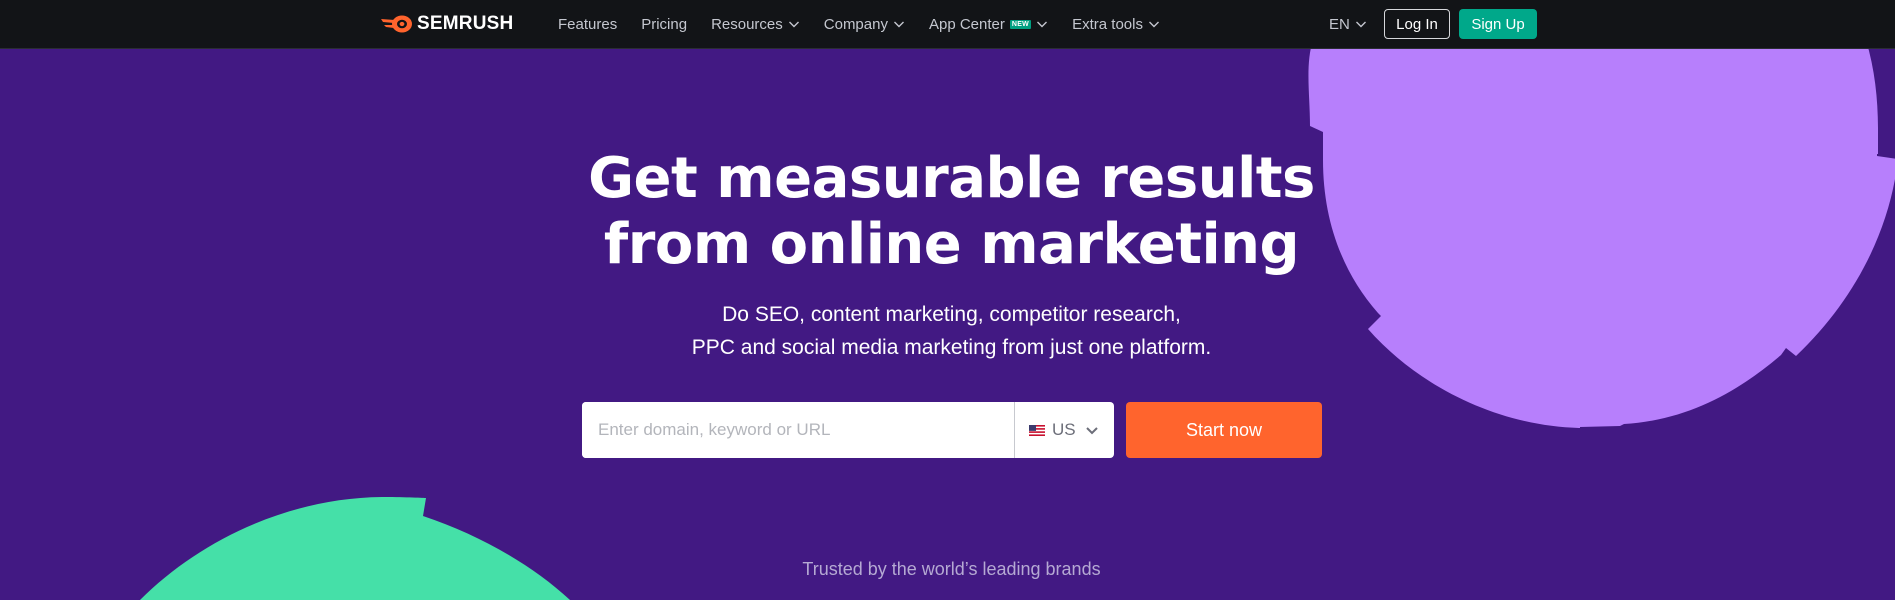  I want to click on logo-wordmark: SEMRUSH, so click(465, 23).